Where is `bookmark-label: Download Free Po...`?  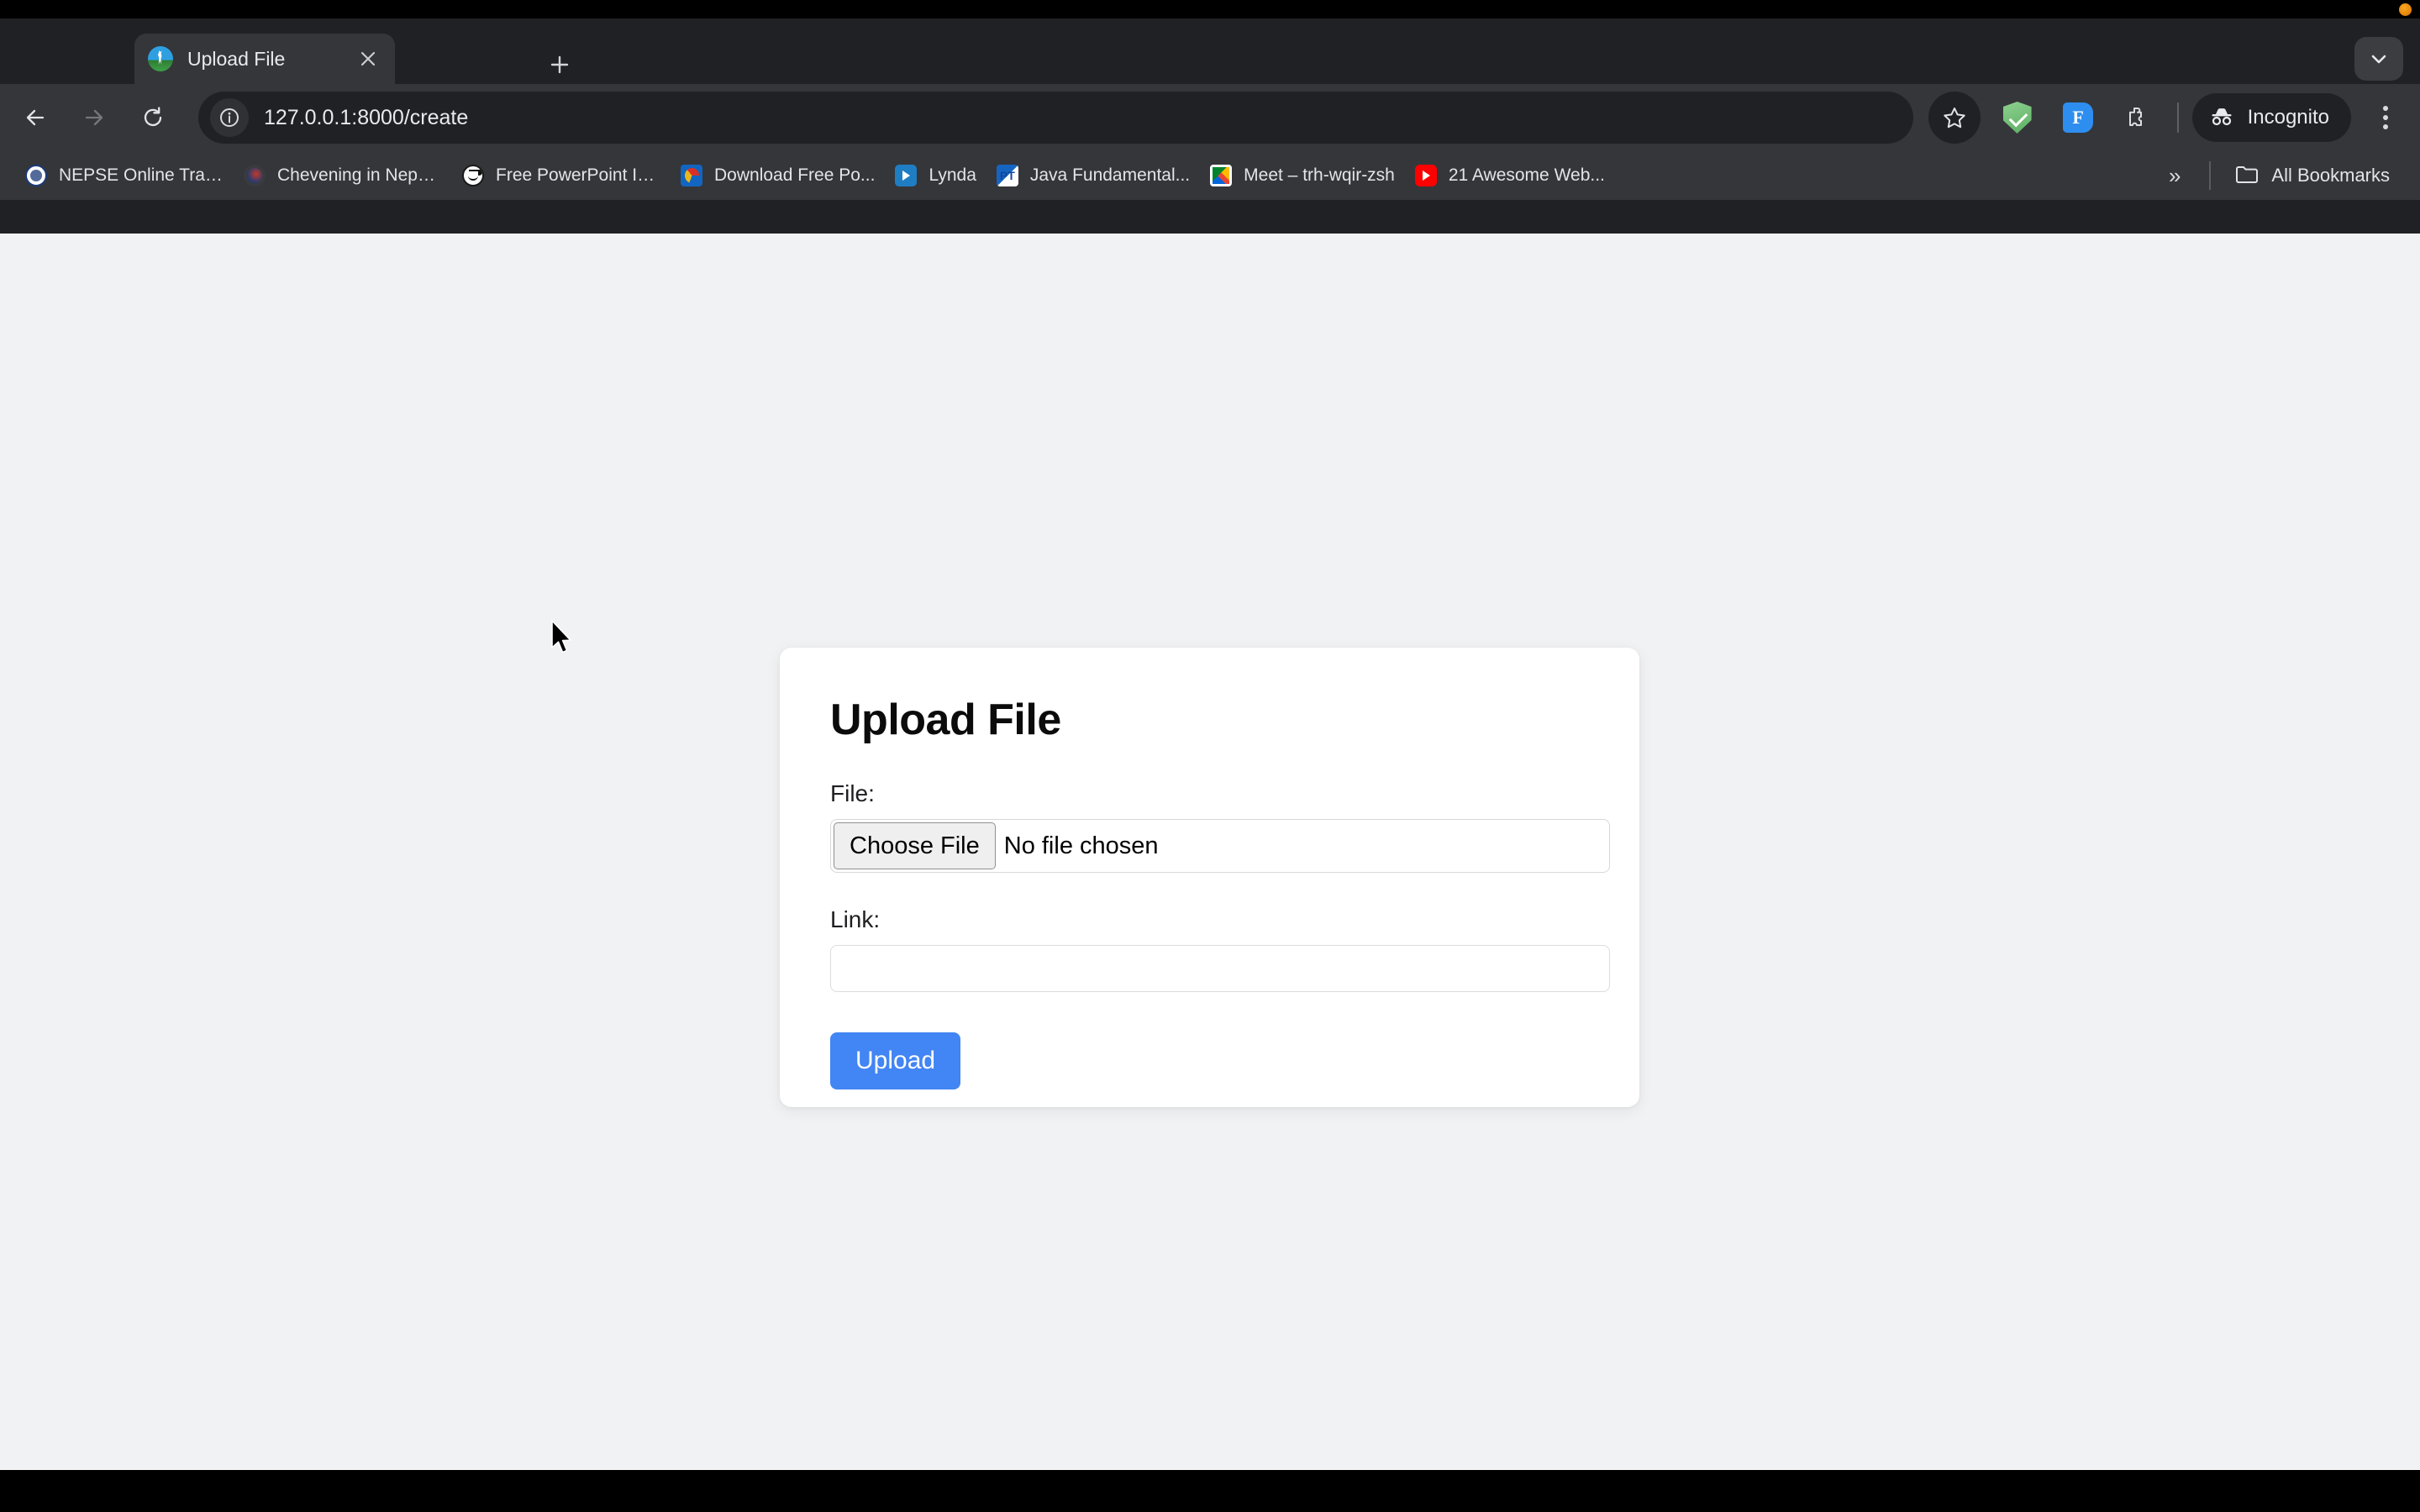 bookmark-label: Download Free Po... is located at coordinates (795, 175).